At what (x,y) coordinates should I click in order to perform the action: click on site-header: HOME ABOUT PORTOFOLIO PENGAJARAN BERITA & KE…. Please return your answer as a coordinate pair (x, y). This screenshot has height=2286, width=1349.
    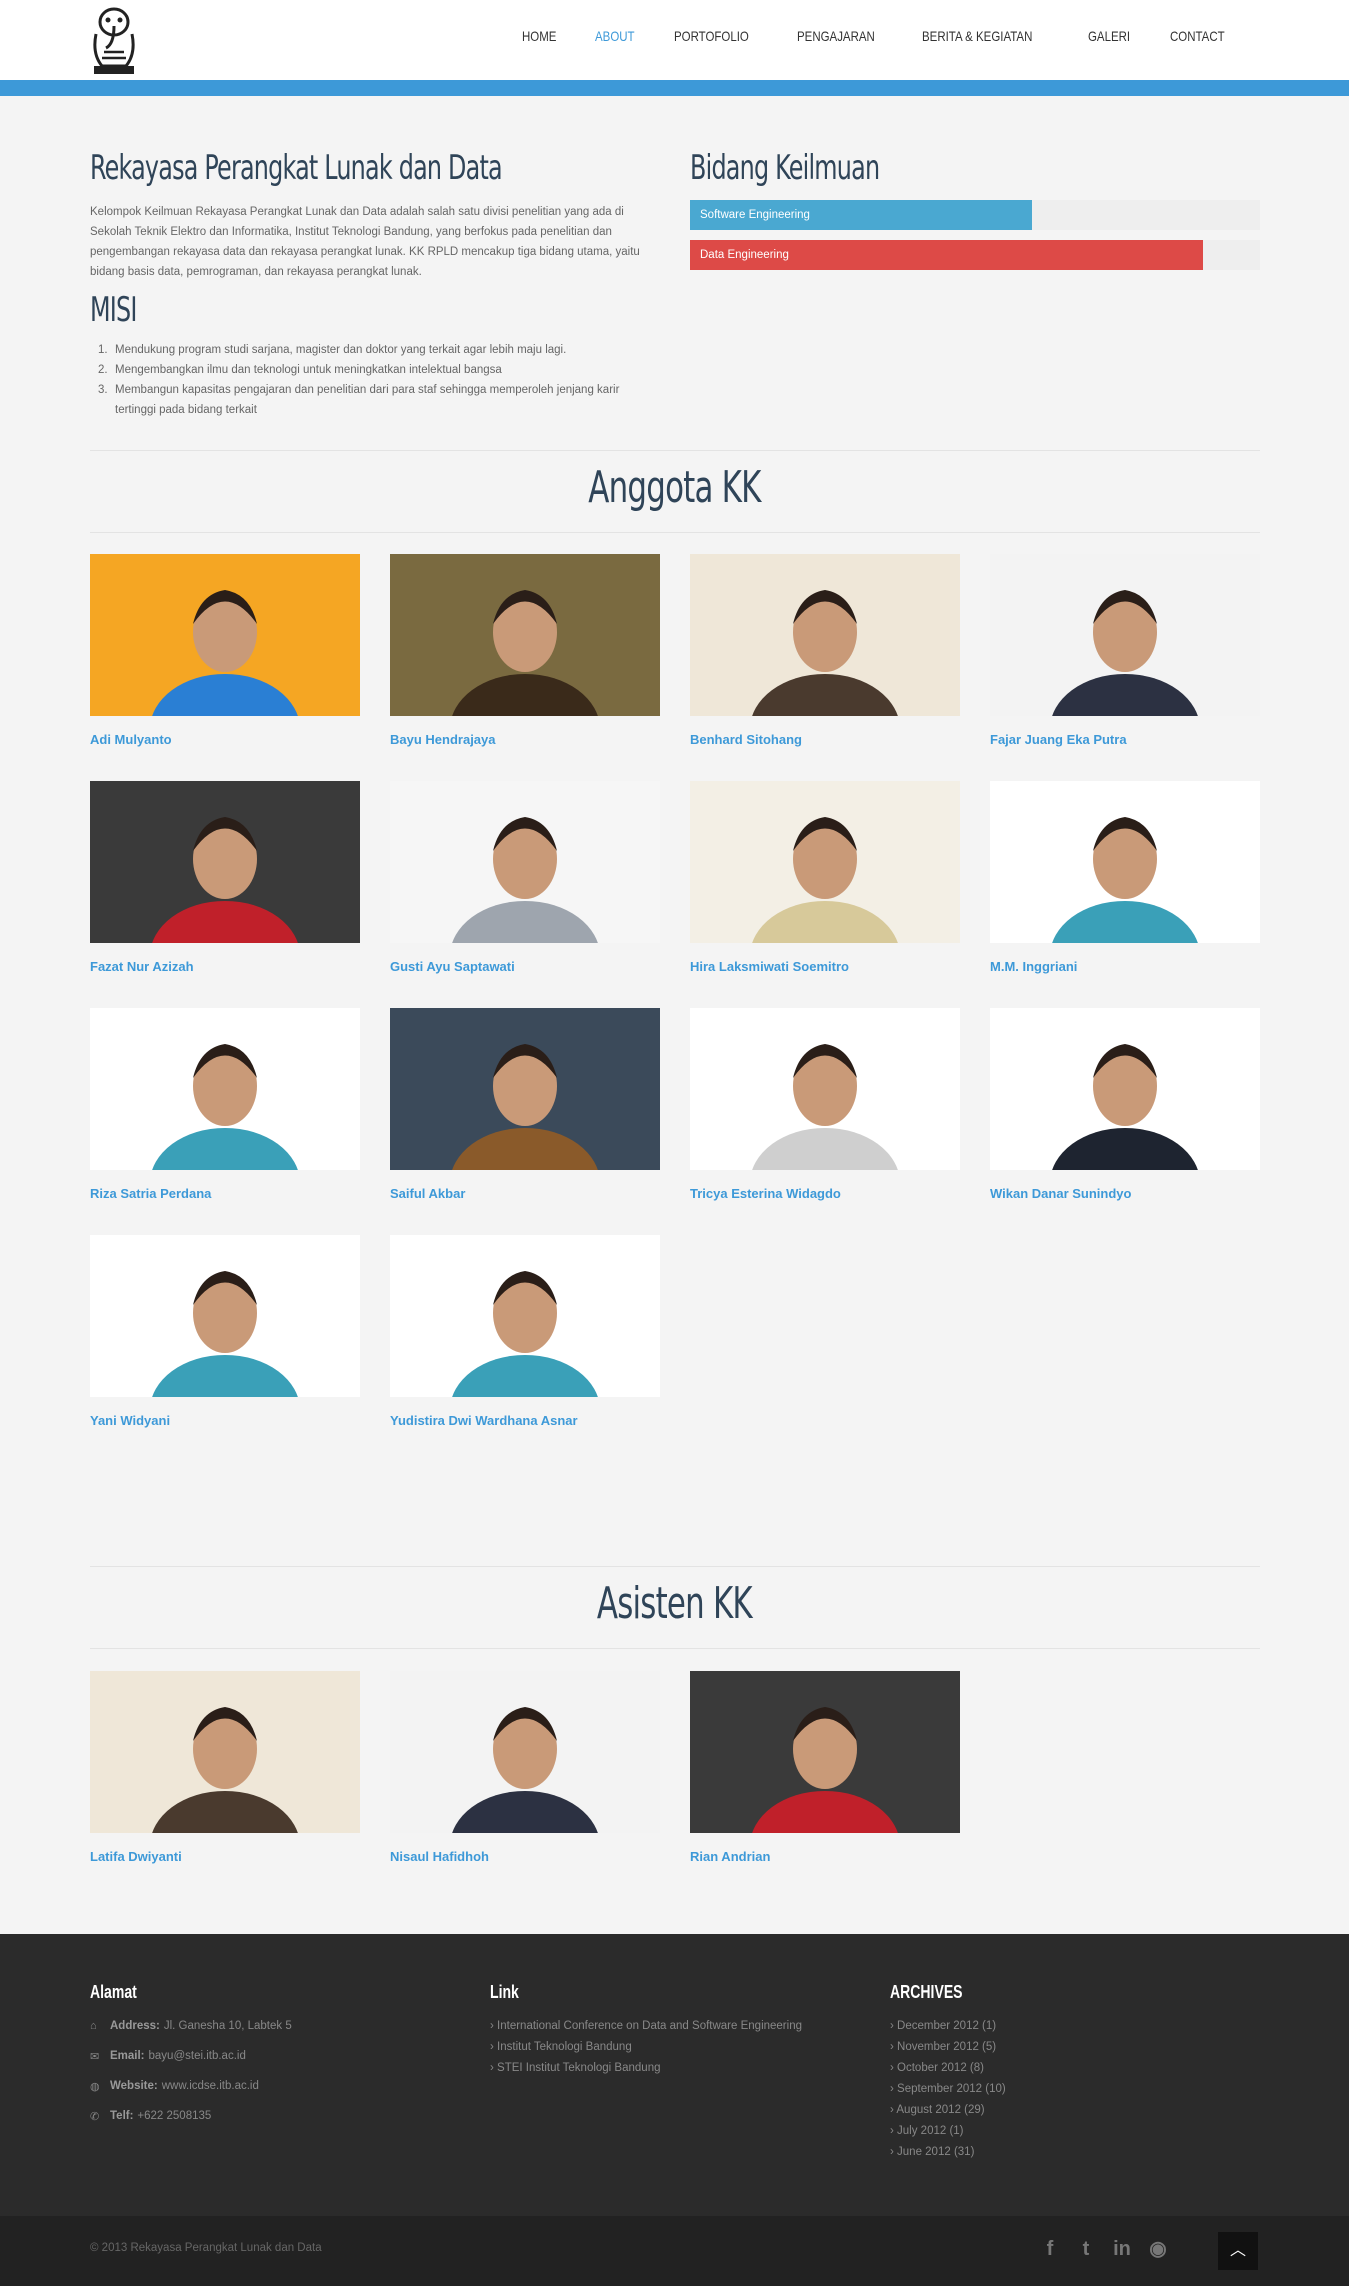
    Looking at the image, I should click on (674, 40).